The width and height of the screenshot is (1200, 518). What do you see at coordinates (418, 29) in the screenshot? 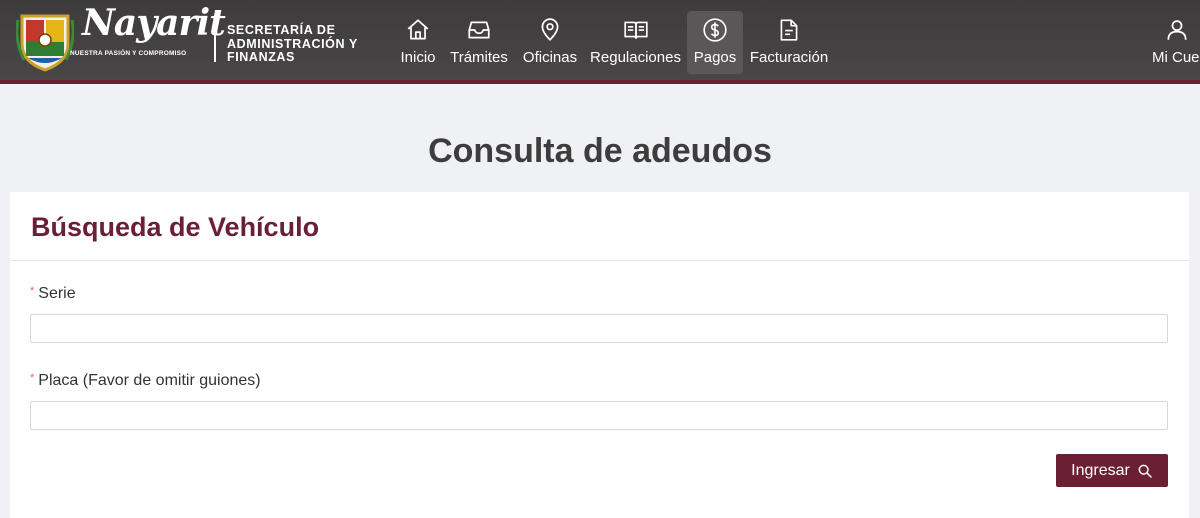
I see `home-icon` at bounding box center [418, 29].